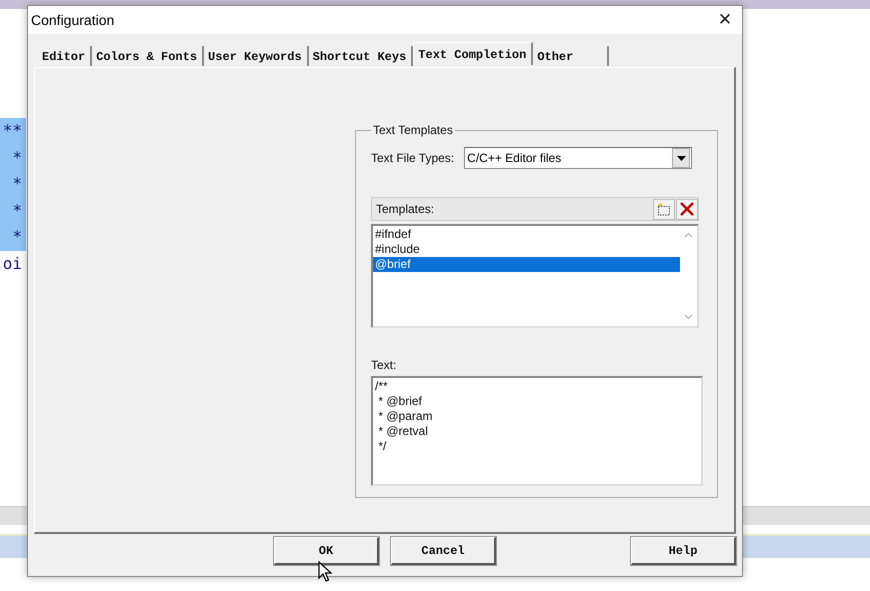  I want to click on delete-template-button, so click(687, 209).